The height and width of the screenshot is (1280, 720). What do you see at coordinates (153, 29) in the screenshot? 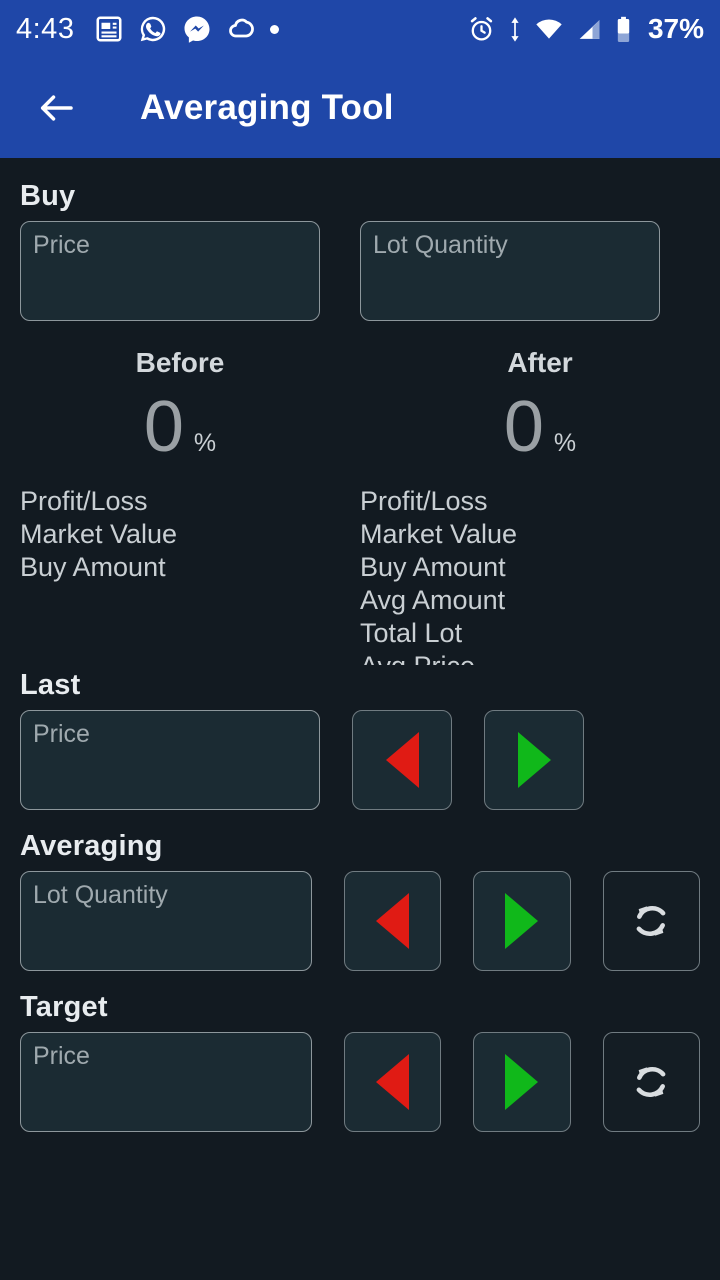
I see `whatsapp-icon` at bounding box center [153, 29].